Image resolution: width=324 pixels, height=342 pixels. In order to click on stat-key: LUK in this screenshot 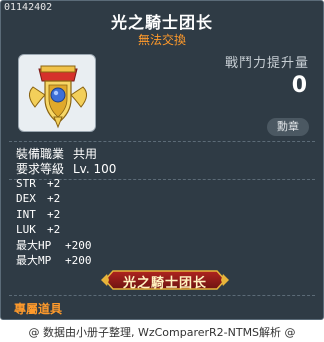, I will do `click(26, 229)`.